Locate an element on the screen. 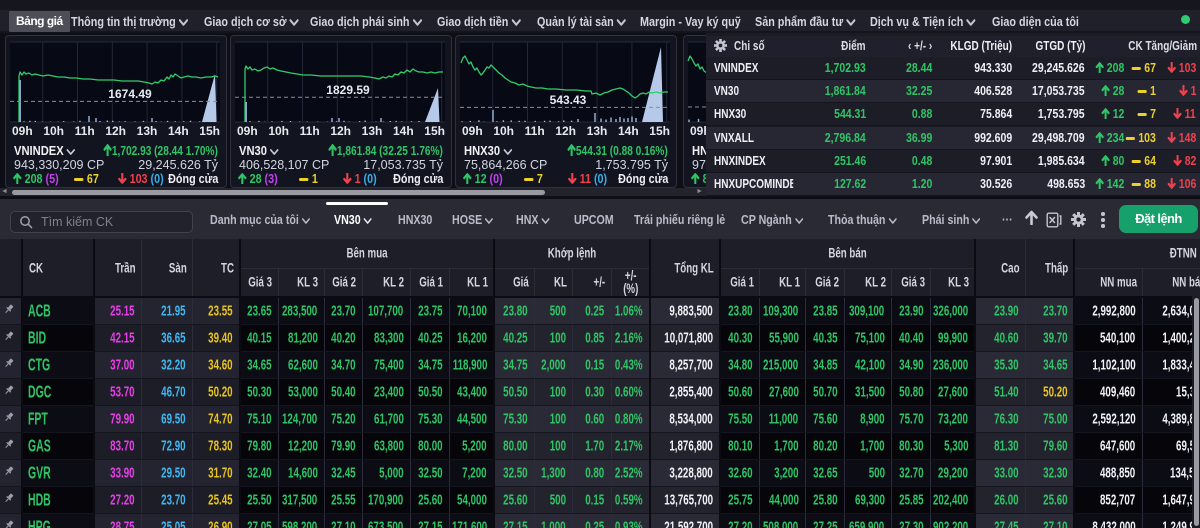 The width and height of the screenshot is (1200, 528). svg-text: 1829.59 is located at coordinates (348, 90).